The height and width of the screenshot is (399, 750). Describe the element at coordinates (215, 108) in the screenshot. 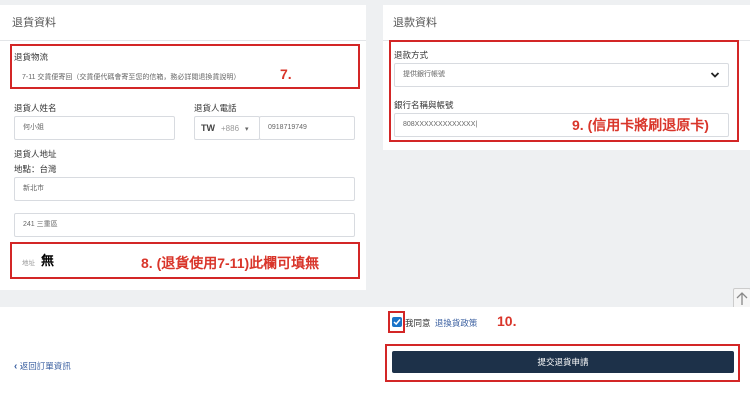

I see `phone-label: 退貨人電話` at that location.